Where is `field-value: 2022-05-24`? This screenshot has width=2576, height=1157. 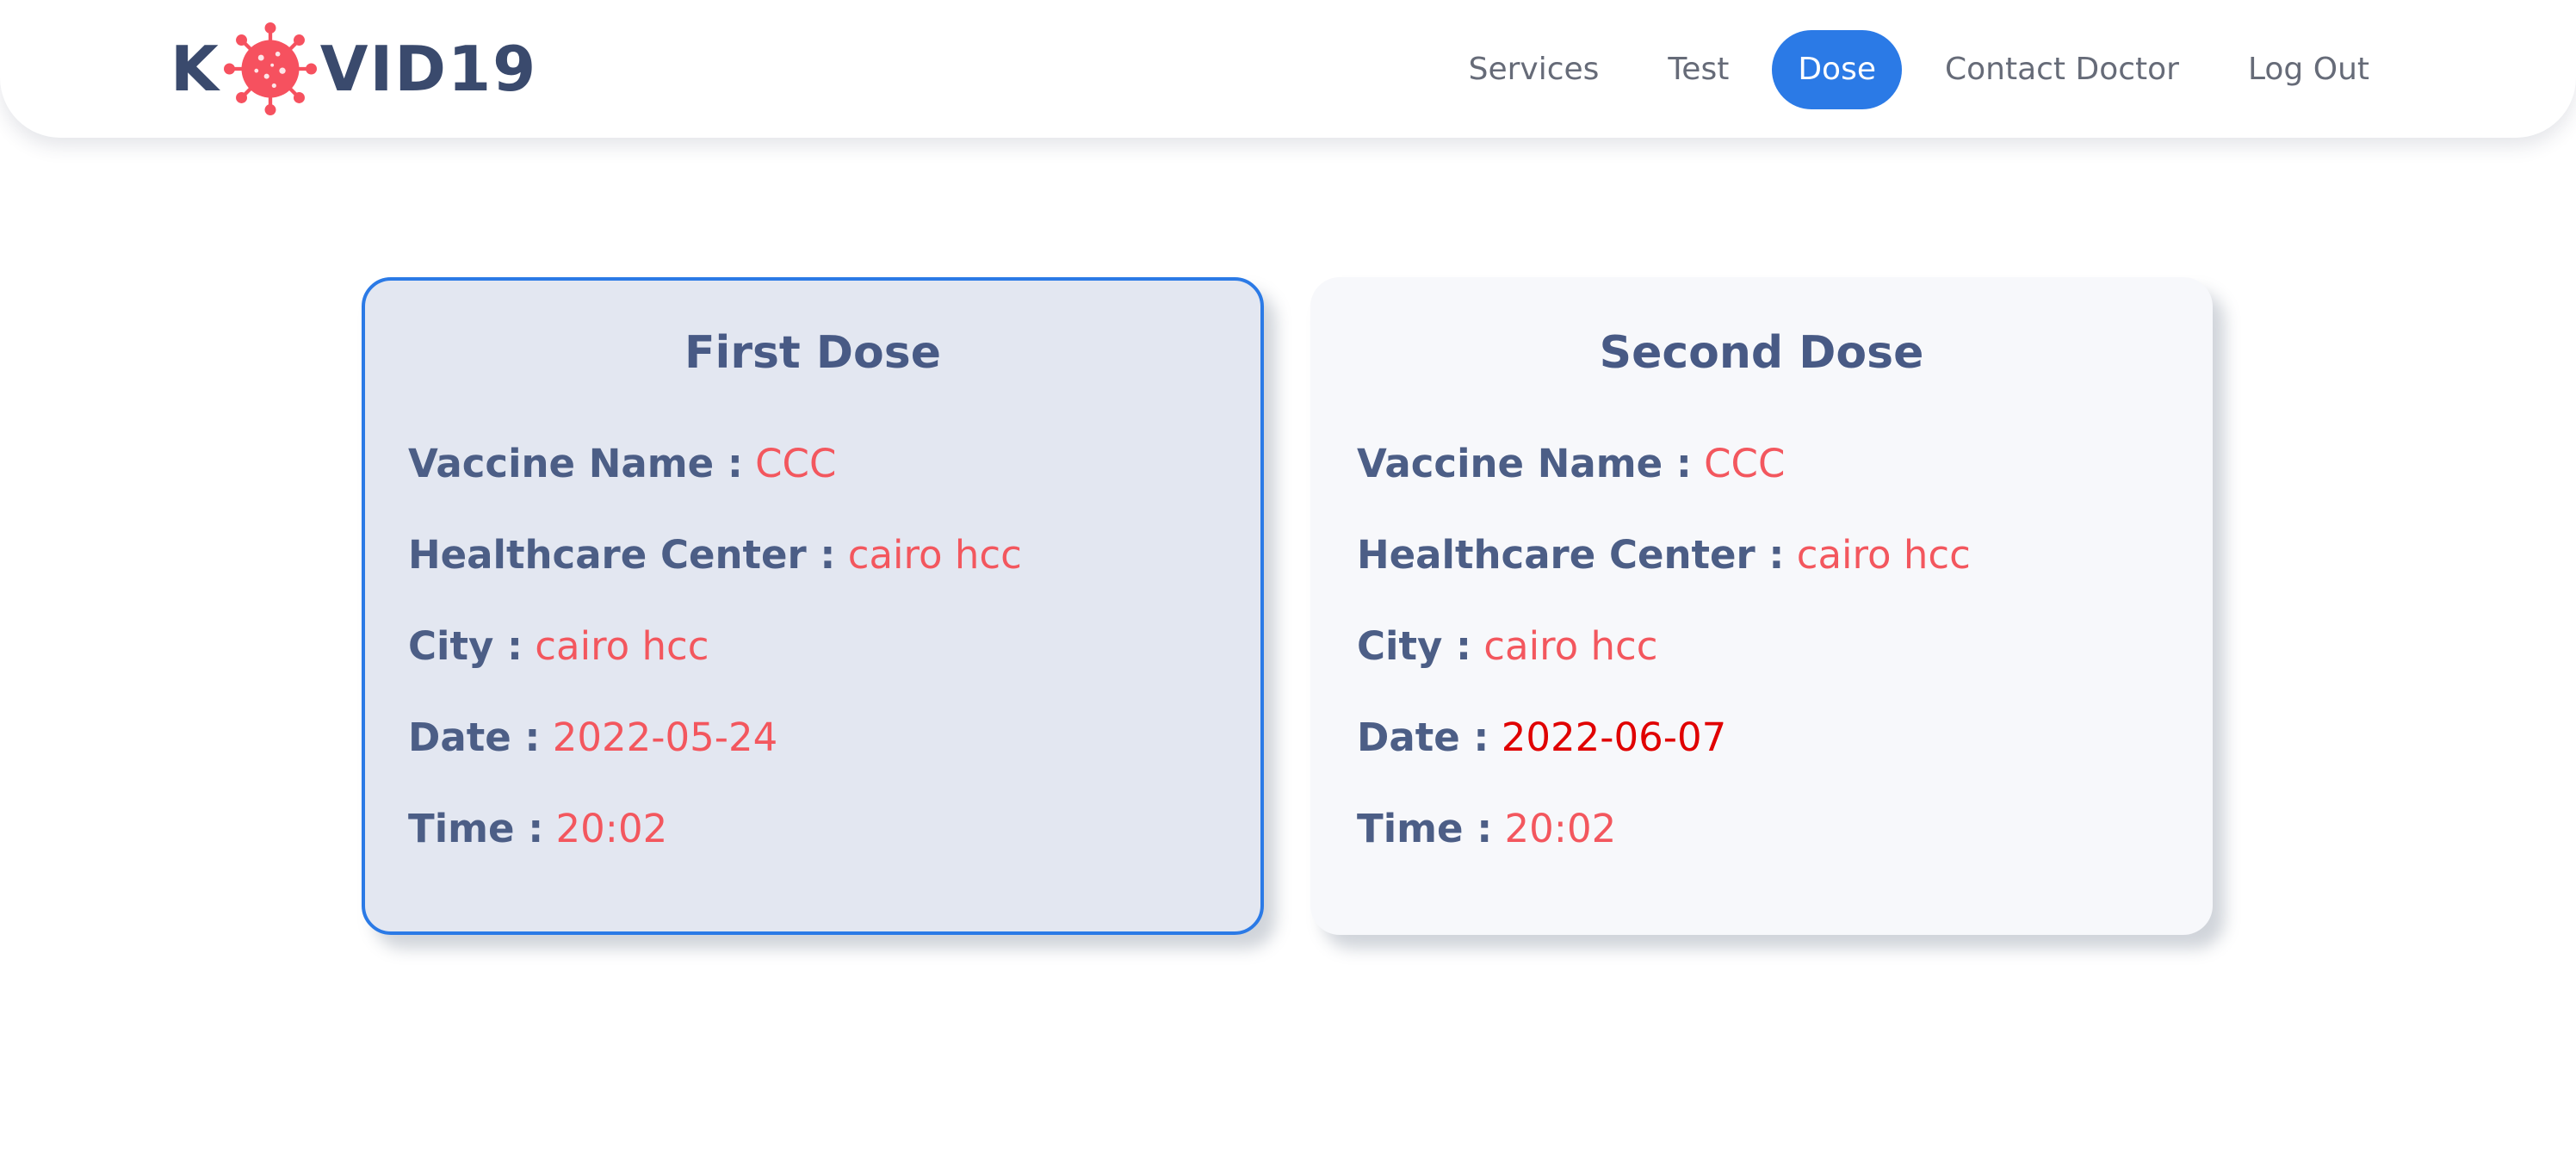
field-value: 2022-05-24 is located at coordinates (665, 738).